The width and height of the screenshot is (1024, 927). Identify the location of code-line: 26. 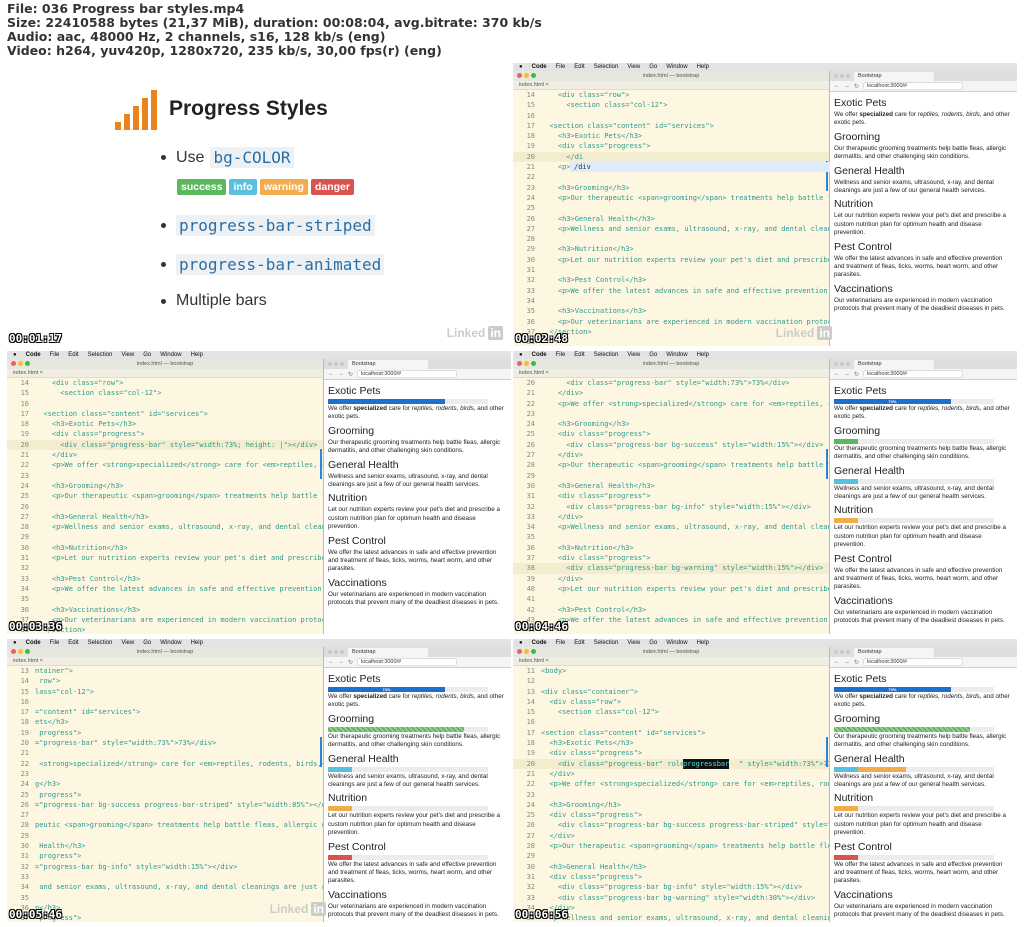
(165, 507).